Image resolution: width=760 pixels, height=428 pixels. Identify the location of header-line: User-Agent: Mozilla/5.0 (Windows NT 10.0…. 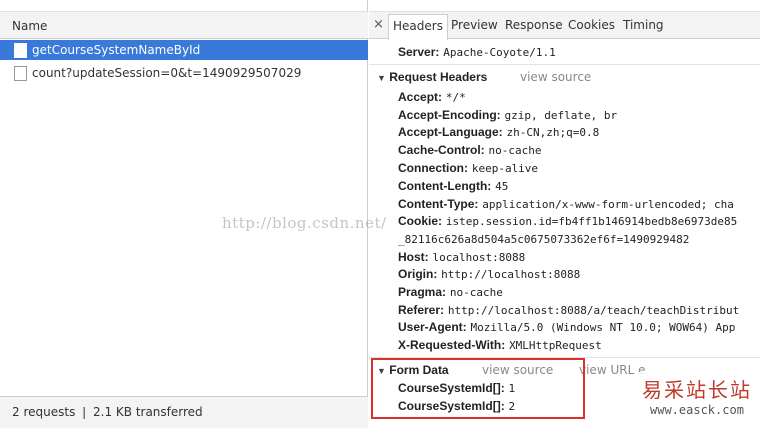
(566, 327).